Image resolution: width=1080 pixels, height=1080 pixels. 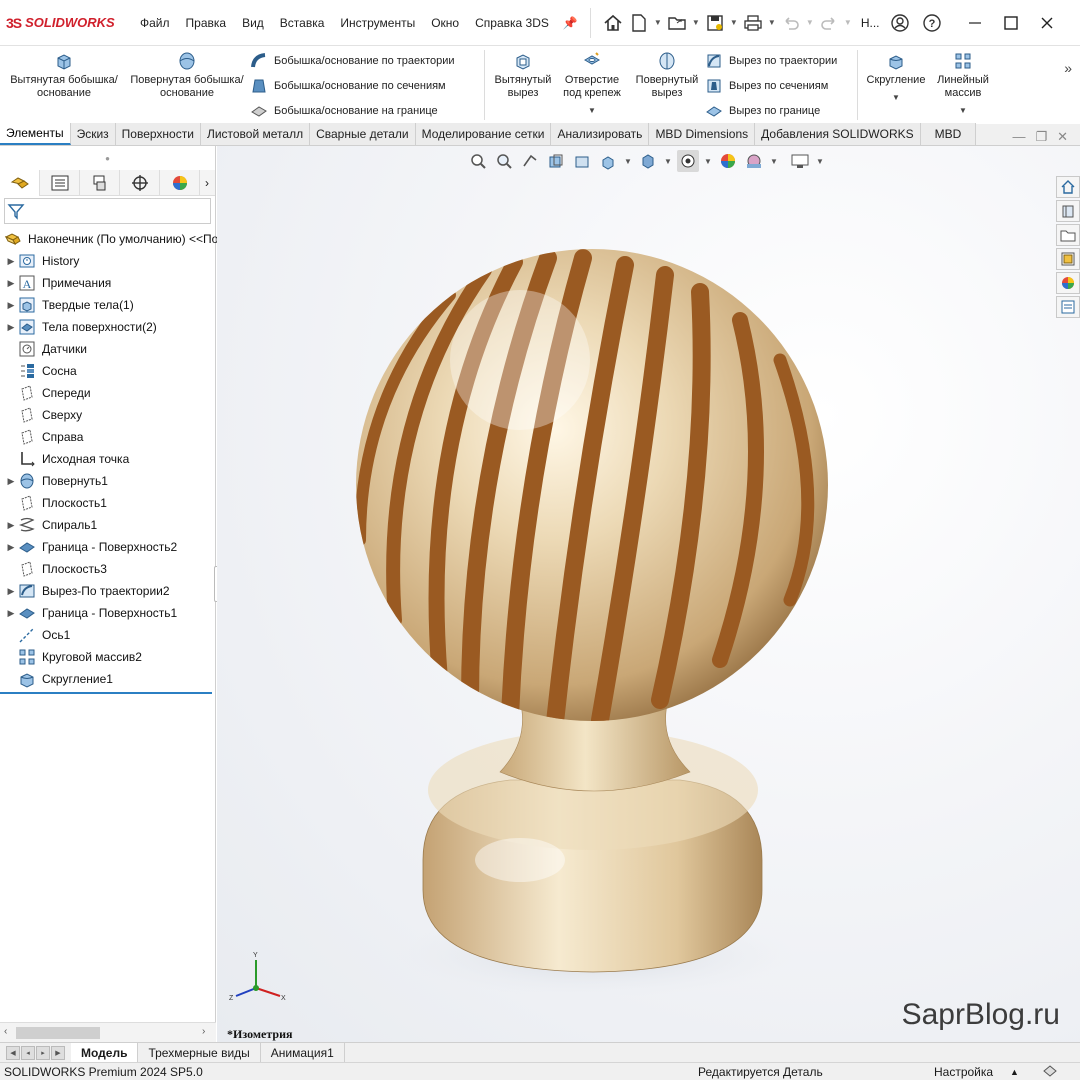 I want to click on save-dropdown-icon: ▼, so click(x=734, y=22).